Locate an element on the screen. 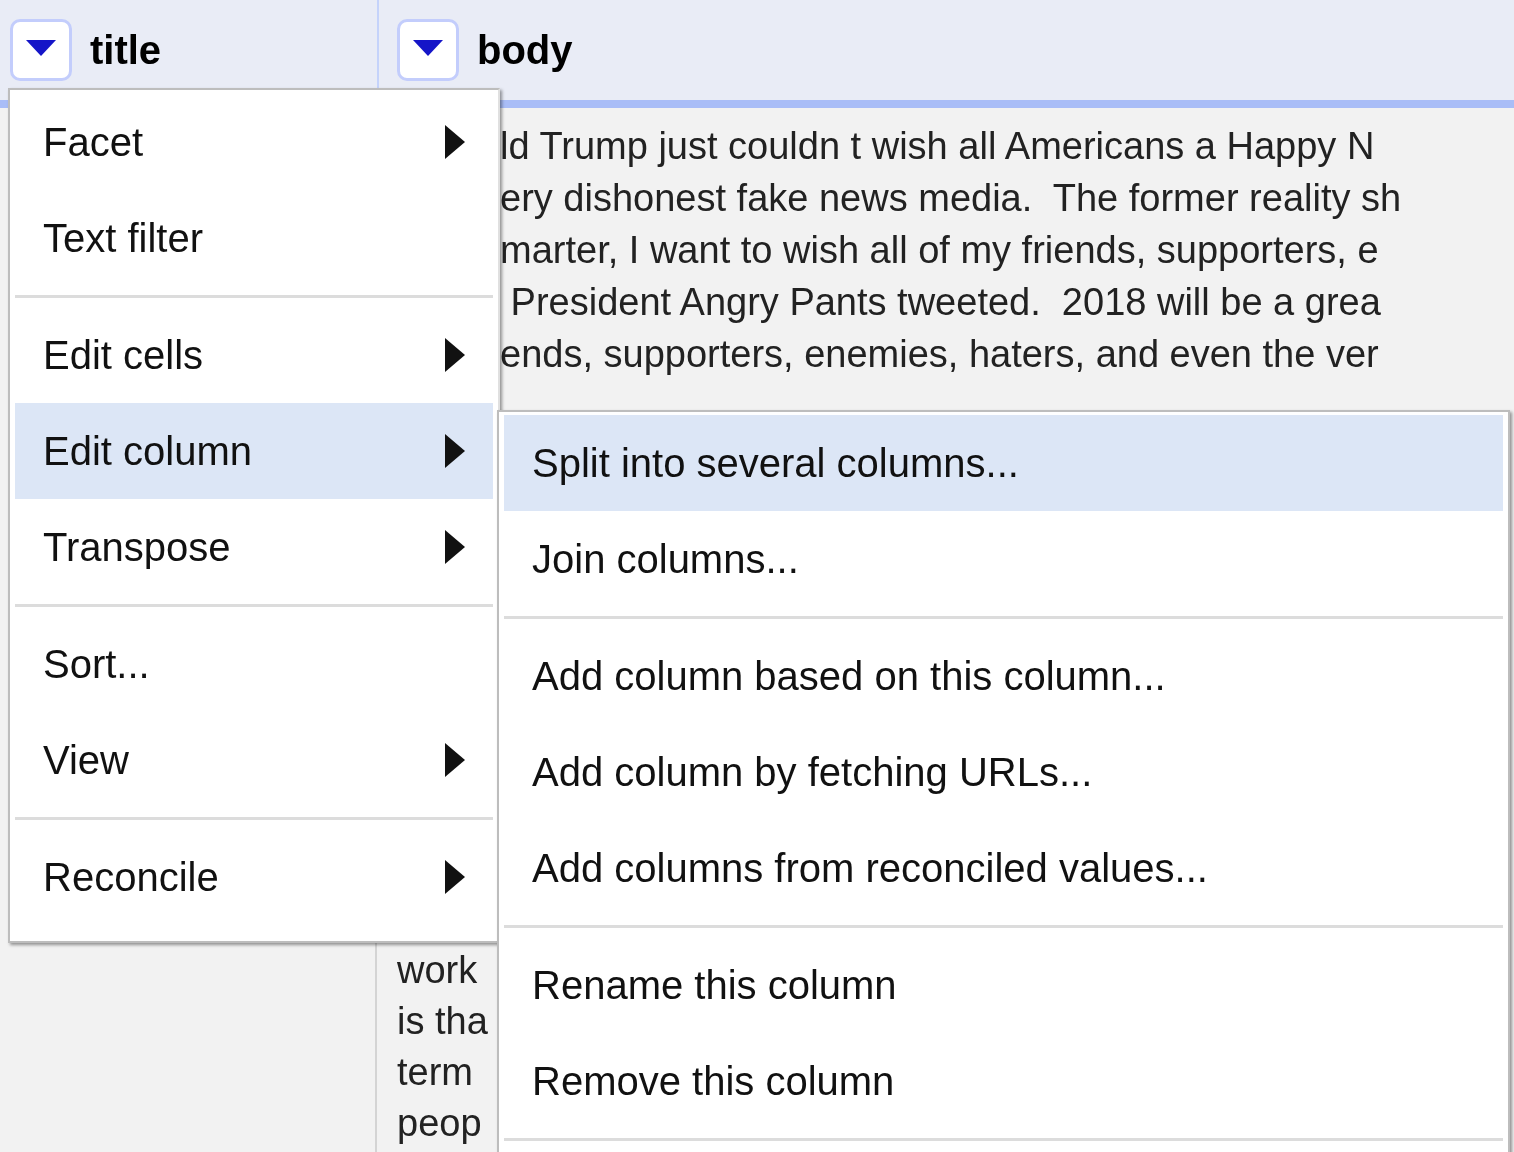 The width and height of the screenshot is (1514, 1152). menu-item: Transpose is located at coordinates (254, 547).